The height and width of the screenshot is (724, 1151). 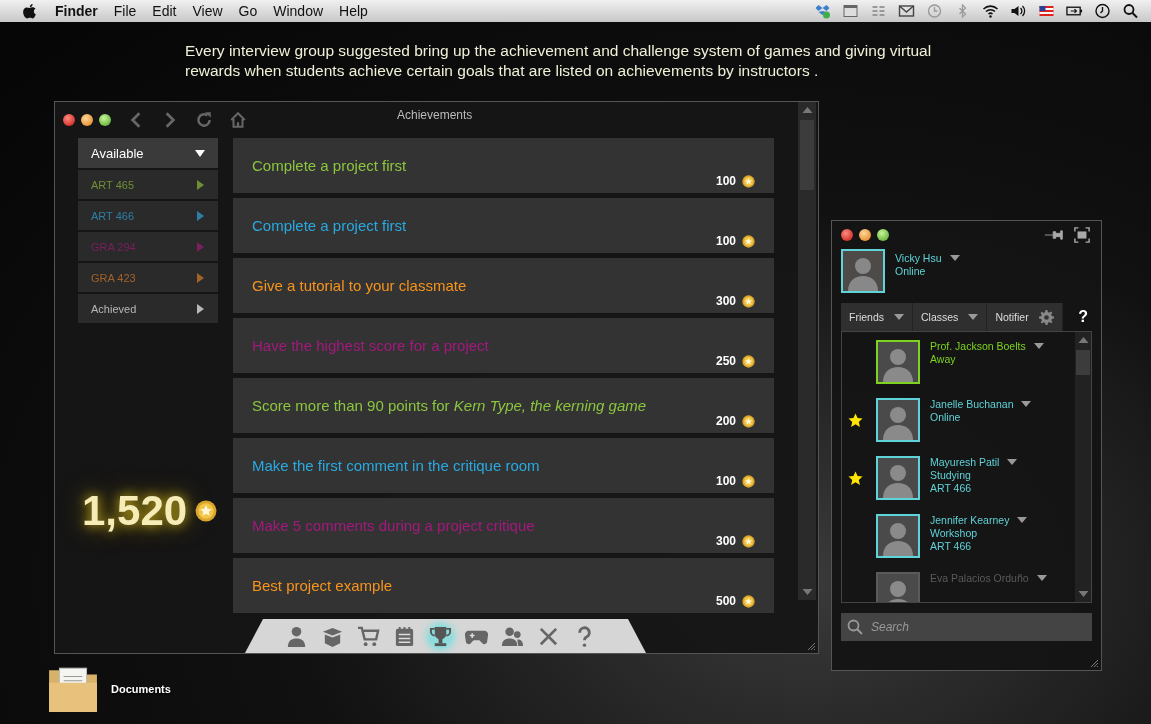 I want to click on search-icon, so click(x=1130, y=11).